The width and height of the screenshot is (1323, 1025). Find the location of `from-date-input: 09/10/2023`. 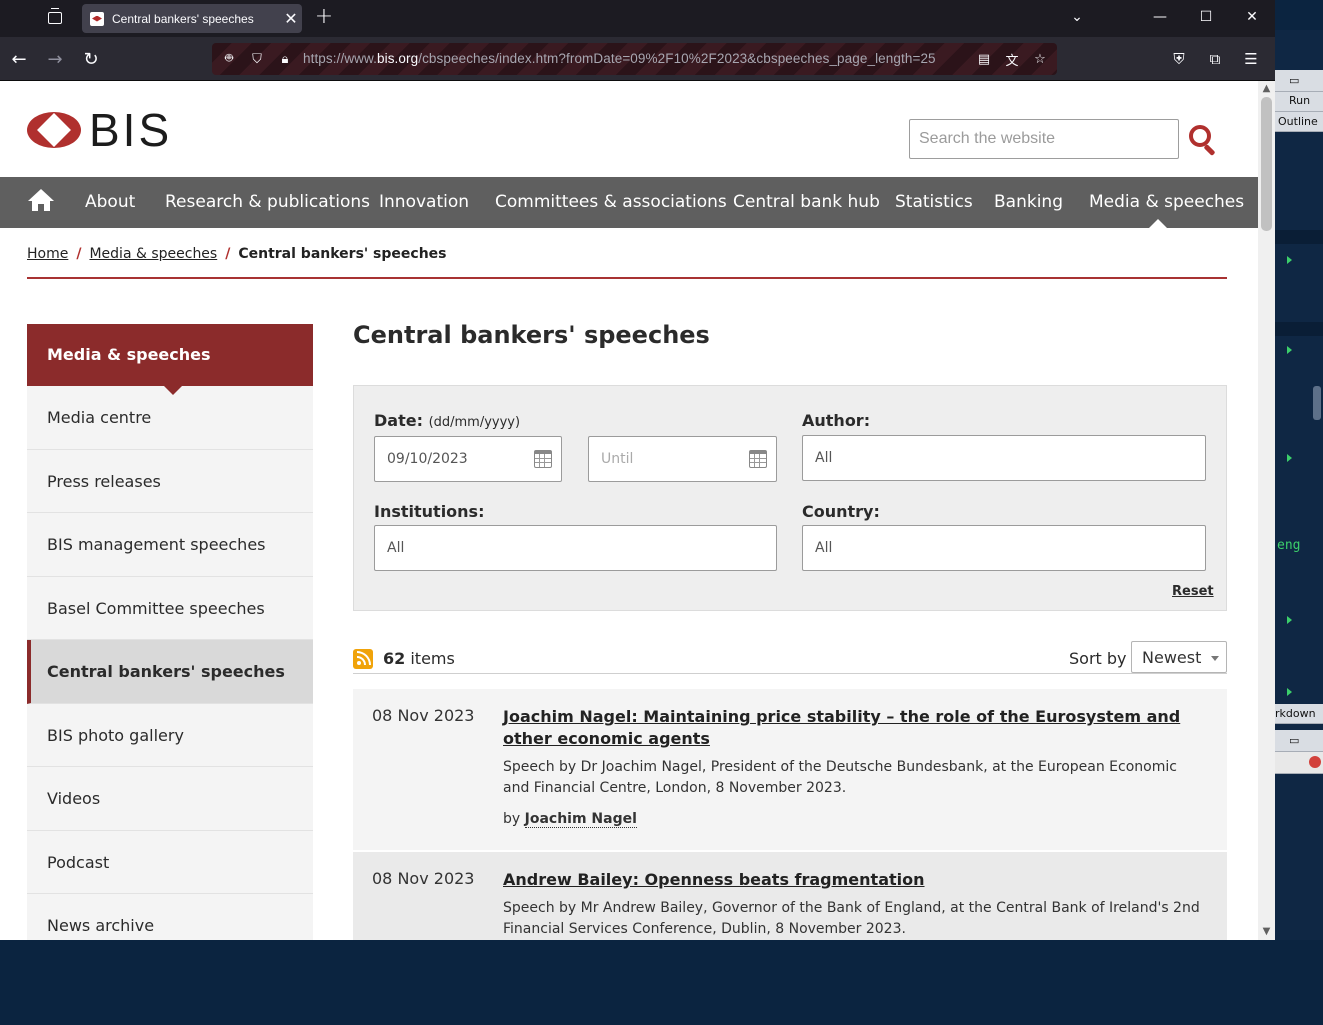

from-date-input: 09/10/2023 is located at coordinates (468, 459).